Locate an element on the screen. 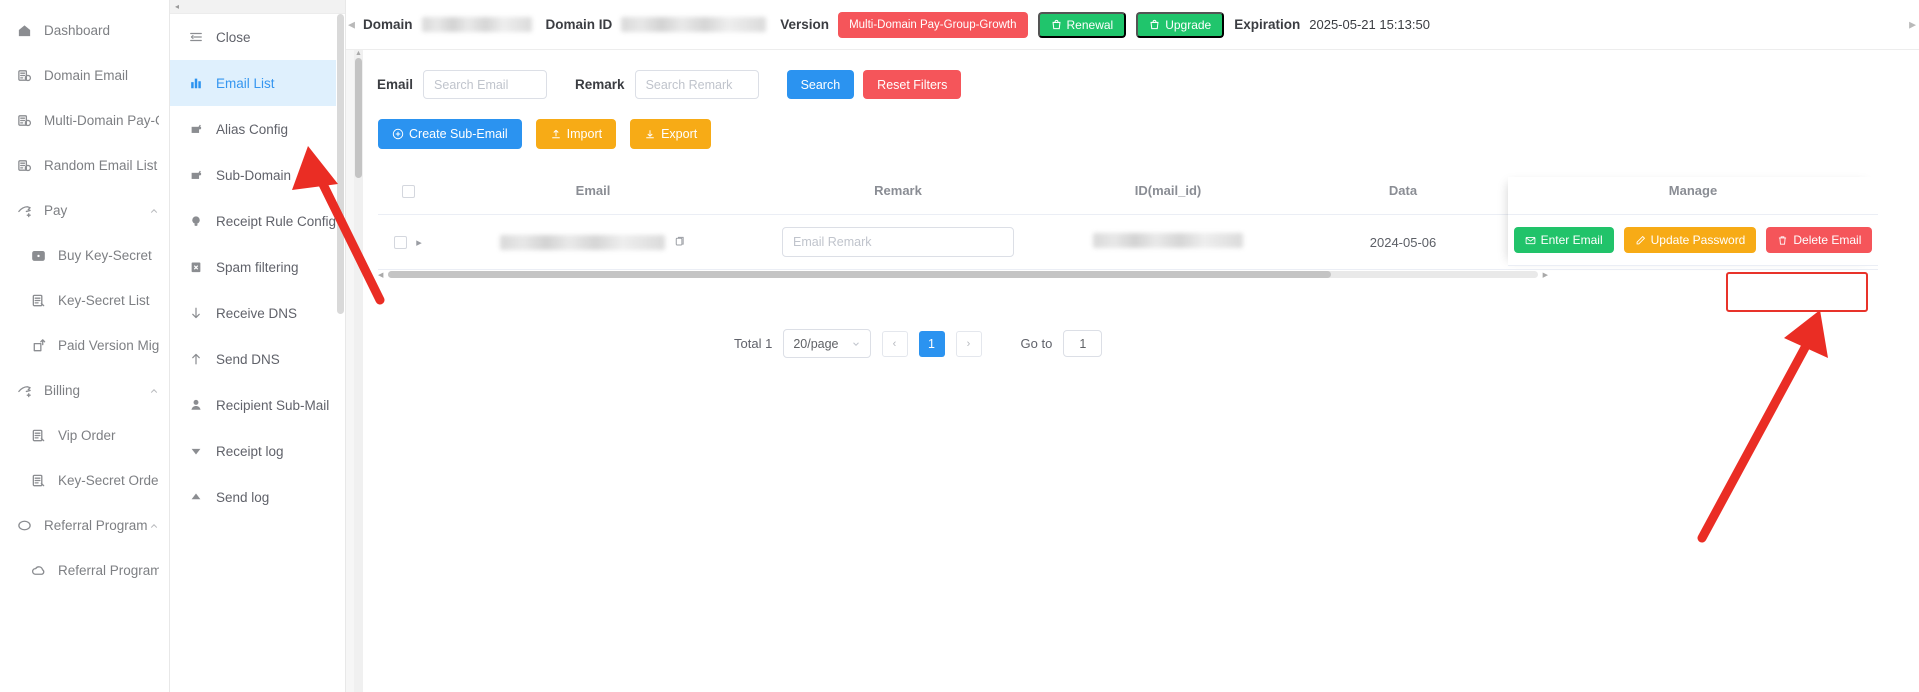 Image resolution: width=1919 pixels, height=692 pixels. panel-item-label: Alias Config is located at coordinates (252, 129).